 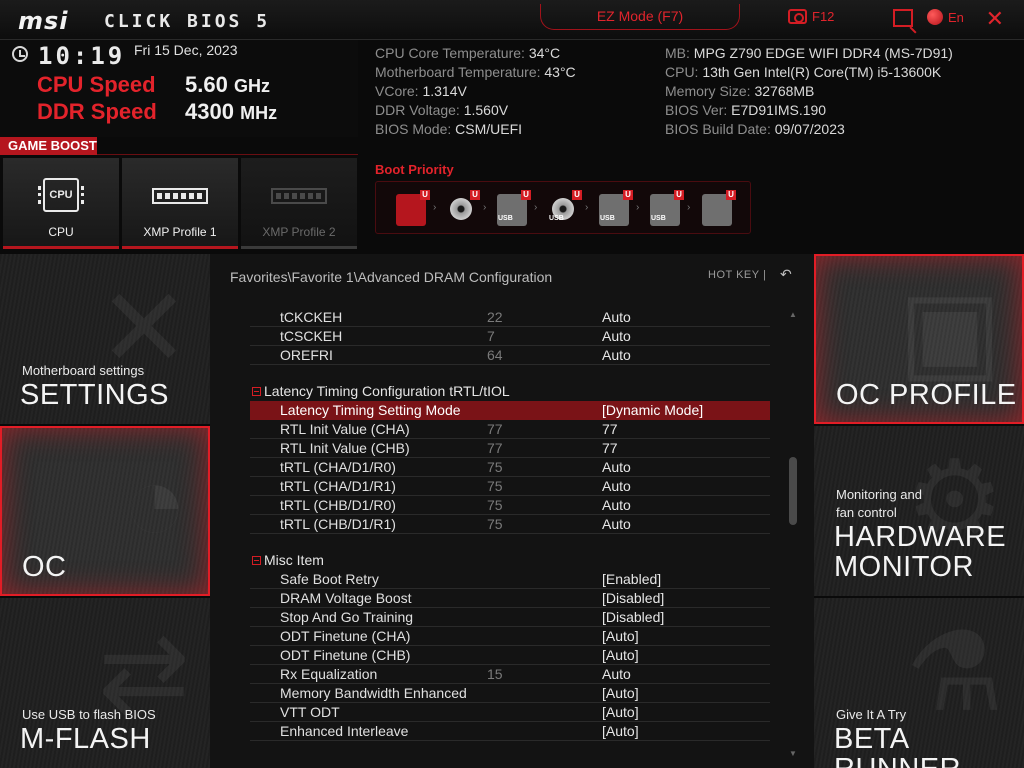 I want to click on sysinfo-row: CPU Core Temperature: 34°C, so click(x=475, y=53).